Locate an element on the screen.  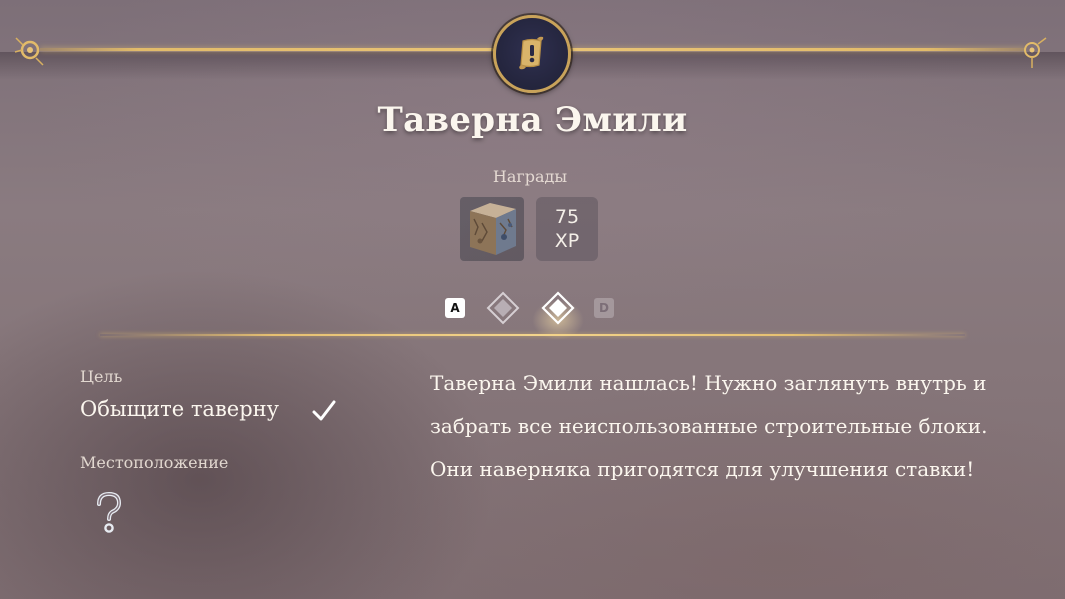
section-divider is located at coordinates (532, 335).